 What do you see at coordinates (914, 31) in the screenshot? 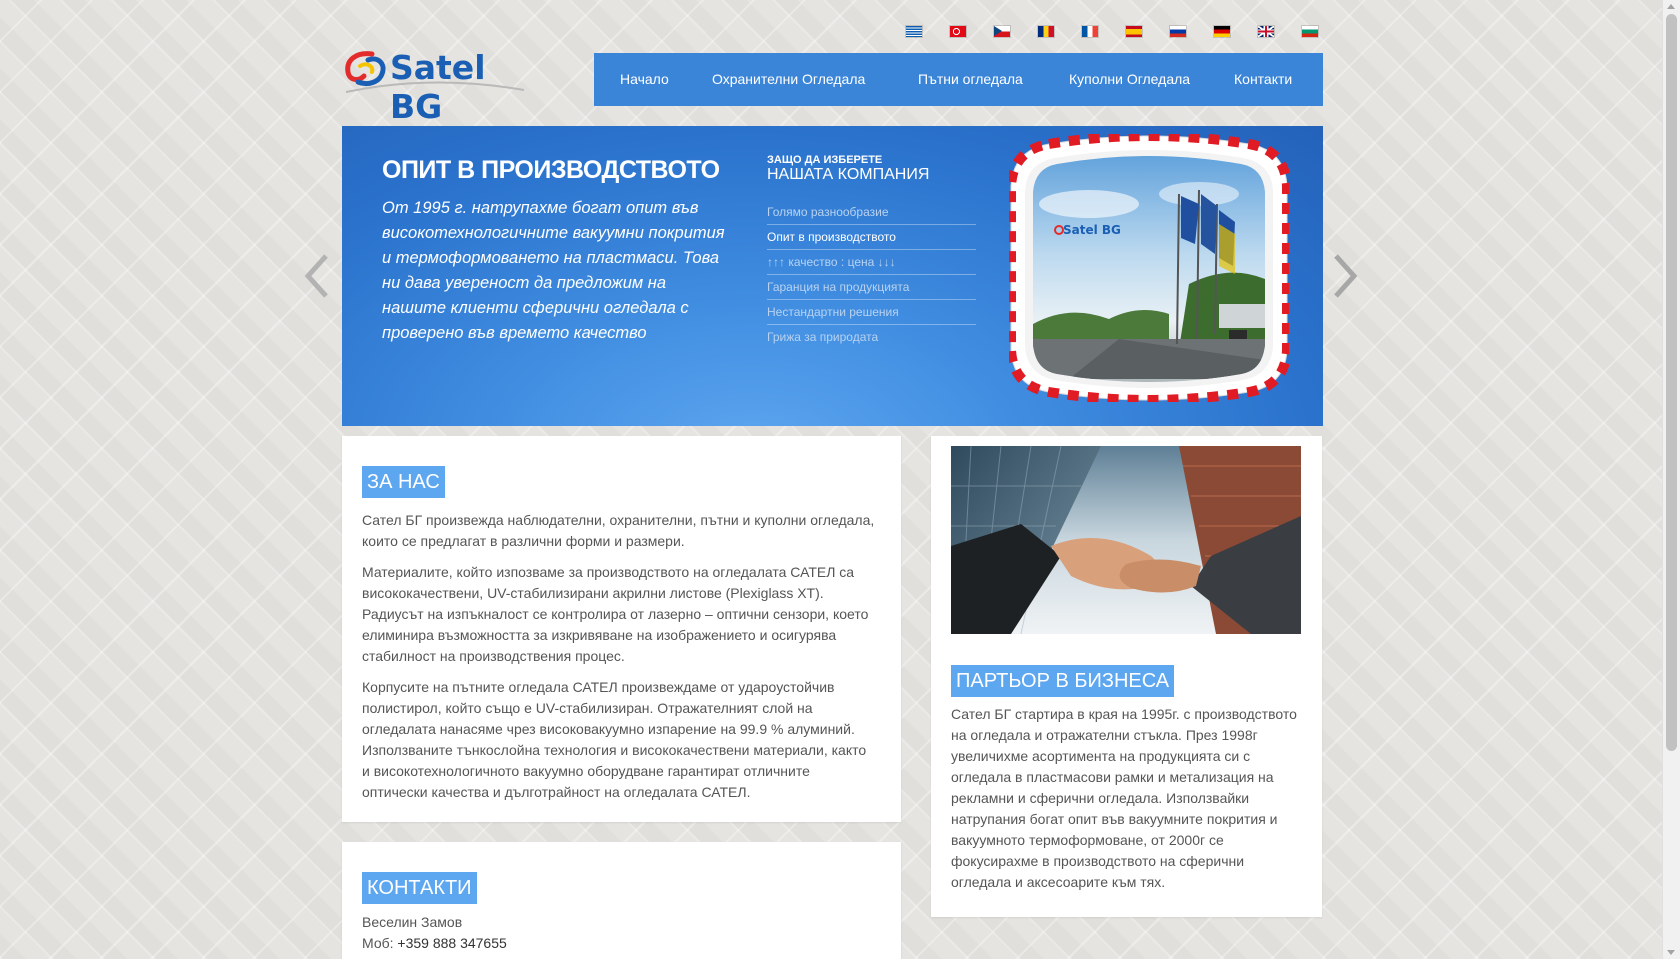
I see `greece-flag-icon` at bounding box center [914, 31].